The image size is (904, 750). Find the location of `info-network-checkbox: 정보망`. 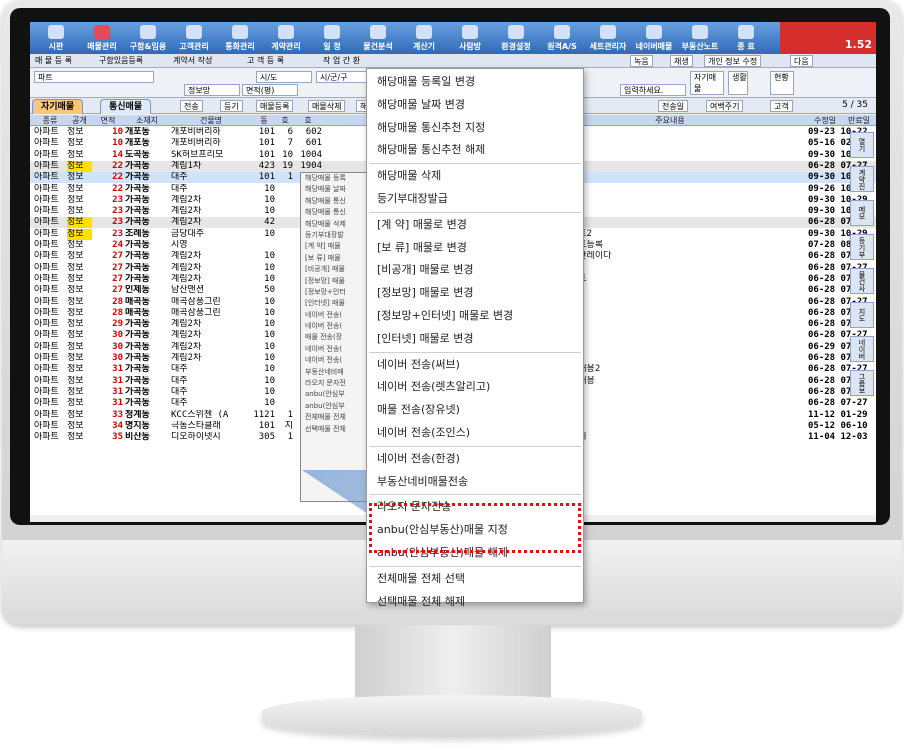

info-network-checkbox: 정보망 is located at coordinates (212, 90).